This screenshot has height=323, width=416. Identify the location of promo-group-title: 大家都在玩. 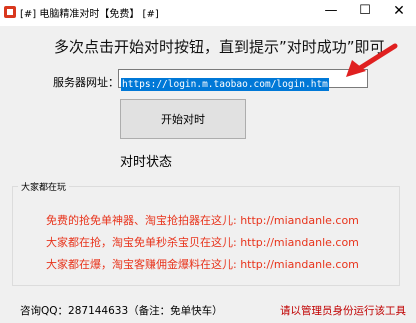
(44, 186).